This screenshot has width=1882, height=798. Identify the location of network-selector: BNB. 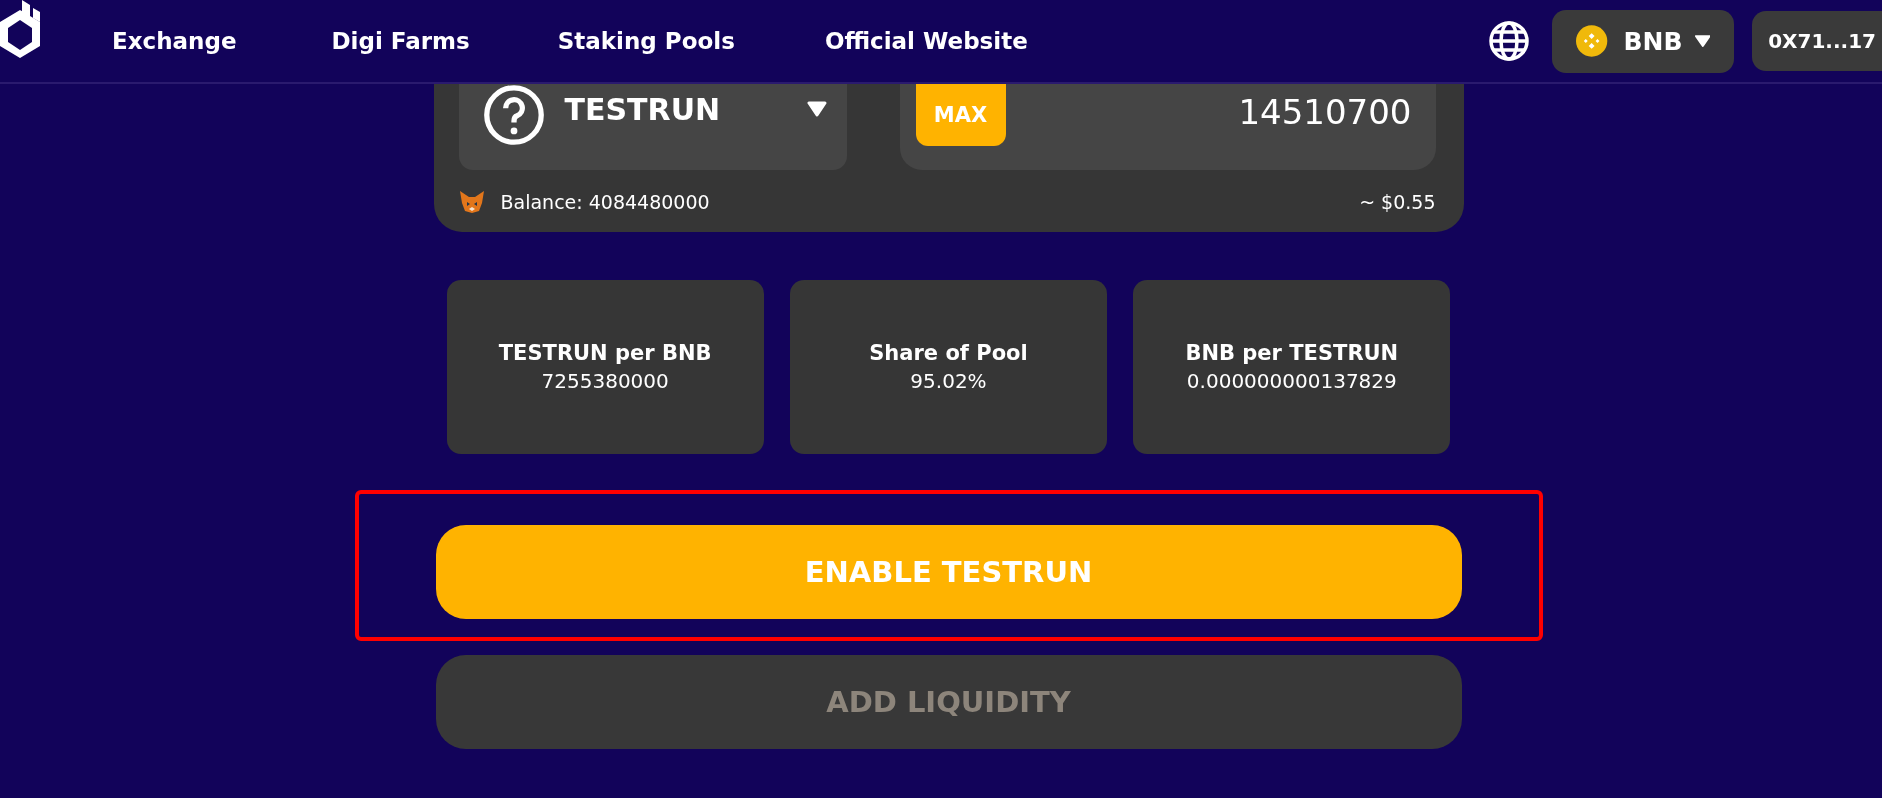
(1643, 41).